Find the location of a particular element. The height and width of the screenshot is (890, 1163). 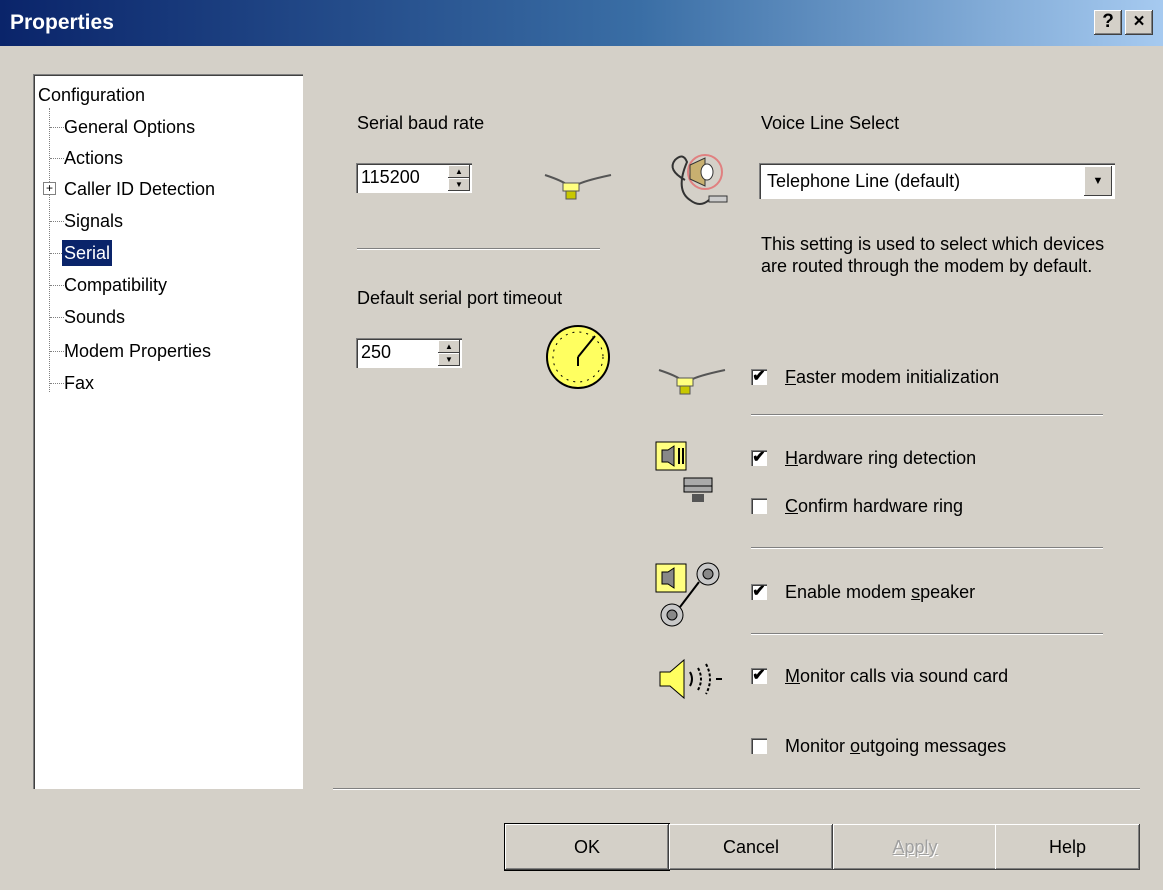

timeout-down-button: ▼ is located at coordinates (449, 359).